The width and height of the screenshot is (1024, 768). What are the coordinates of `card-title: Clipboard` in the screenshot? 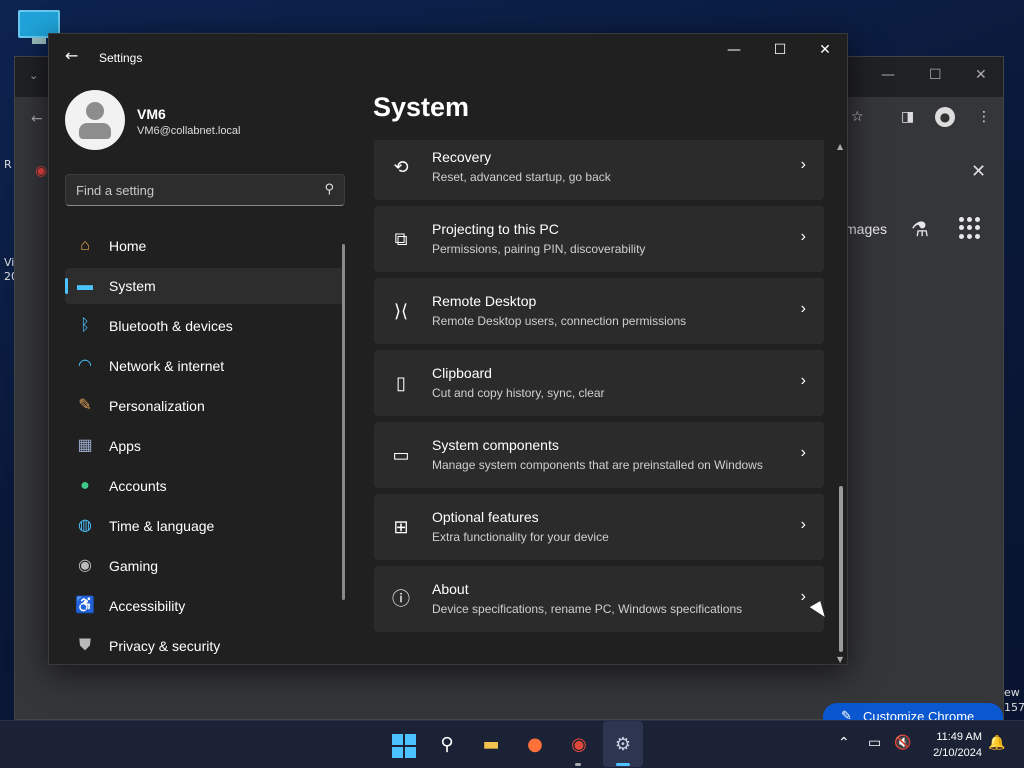 It's located at (462, 373).